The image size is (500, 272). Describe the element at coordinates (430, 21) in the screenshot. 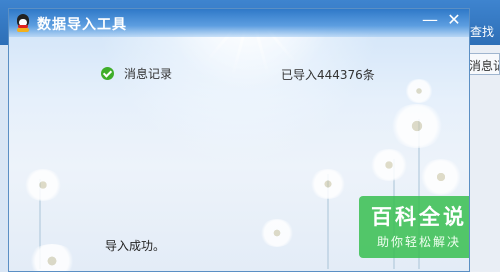

I see `minimize-button: —` at that location.